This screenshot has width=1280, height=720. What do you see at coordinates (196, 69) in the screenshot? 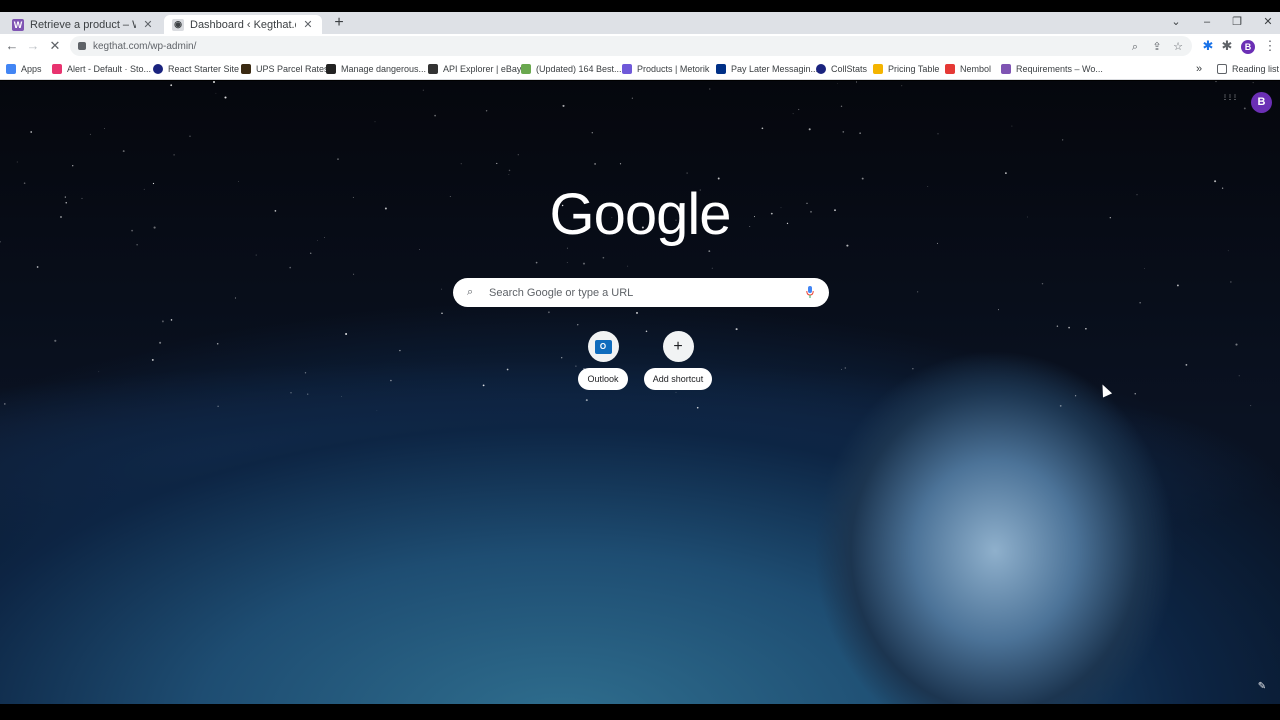
I see `bookmark-item: React Starter Site` at bounding box center [196, 69].